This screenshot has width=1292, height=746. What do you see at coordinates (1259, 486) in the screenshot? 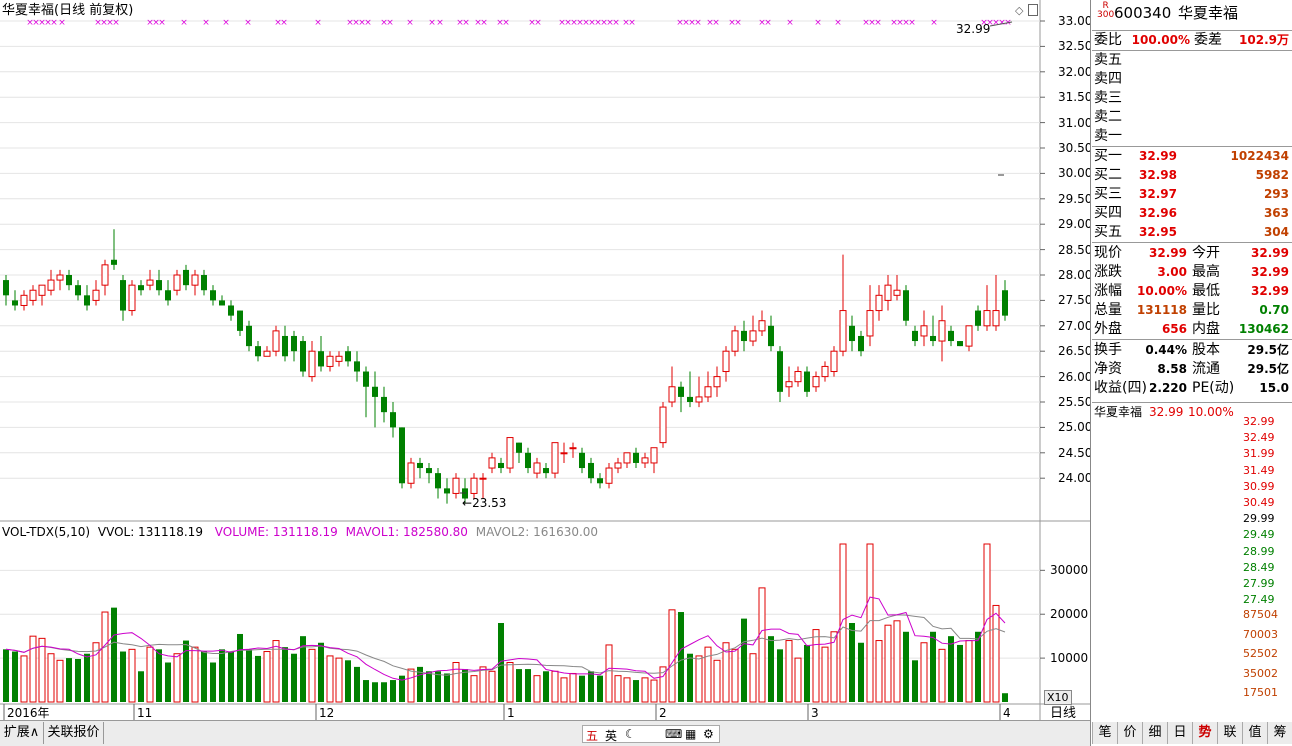
I see `mini-price-tick: 30.99` at bounding box center [1259, 486].